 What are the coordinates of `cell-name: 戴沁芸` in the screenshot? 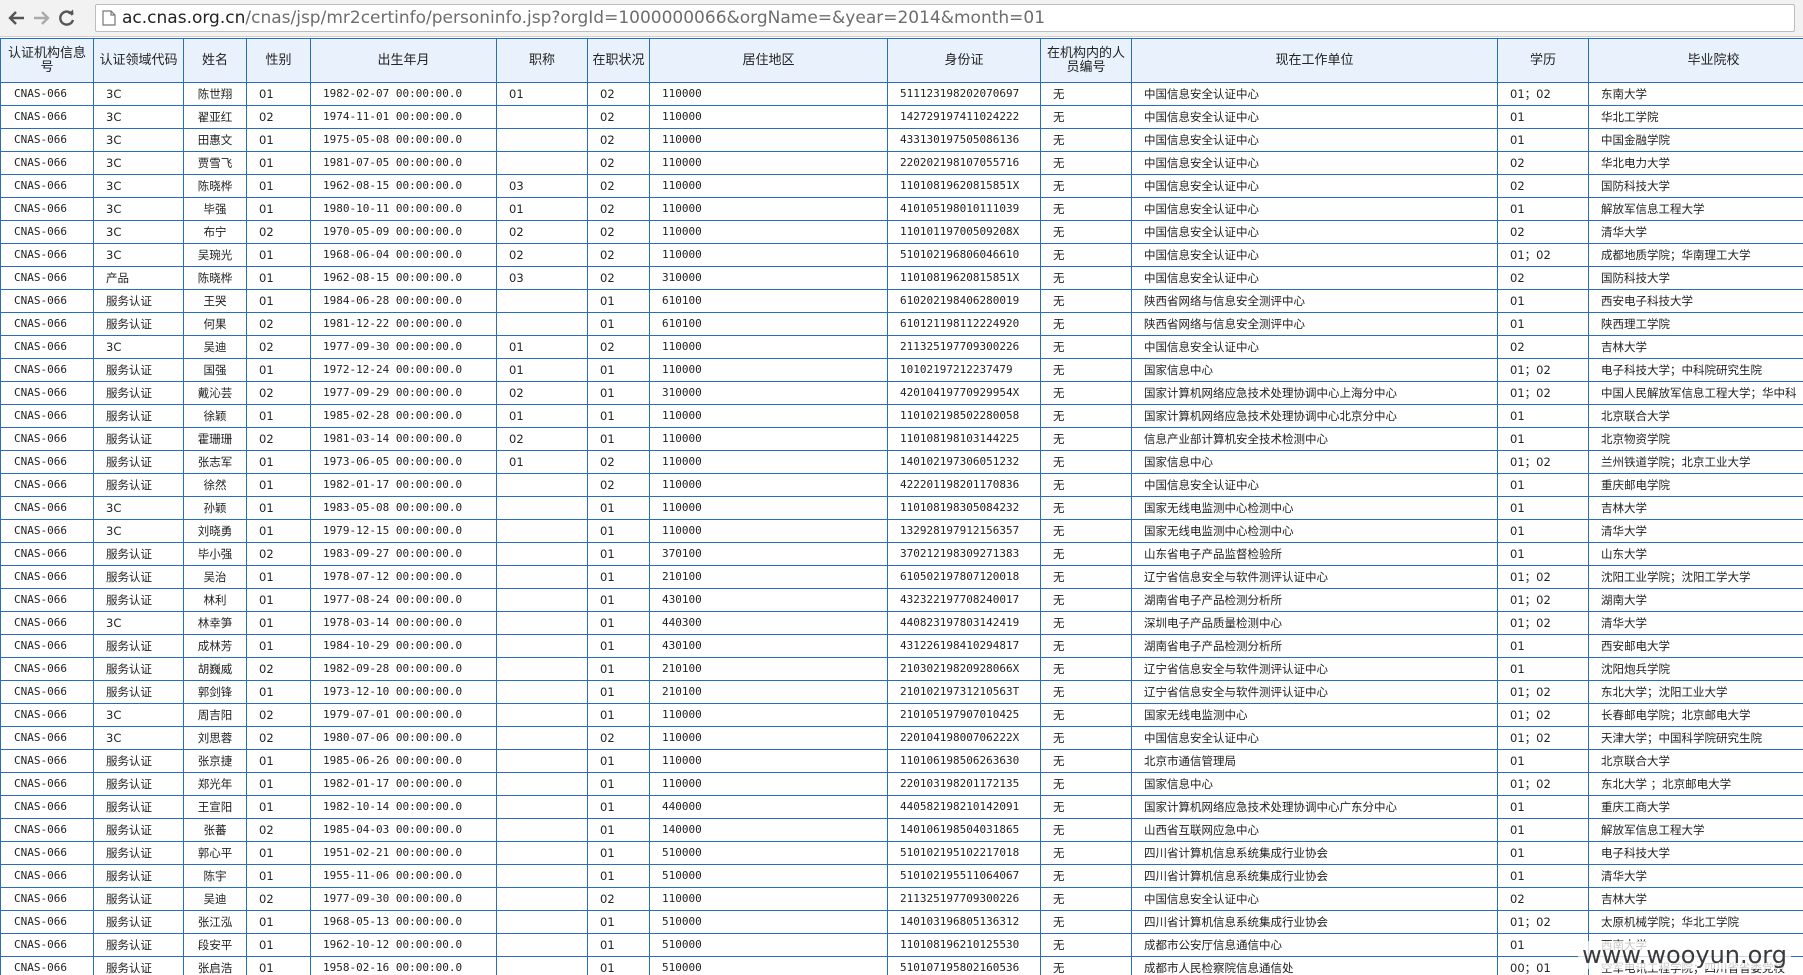 It's located at (215, 393).